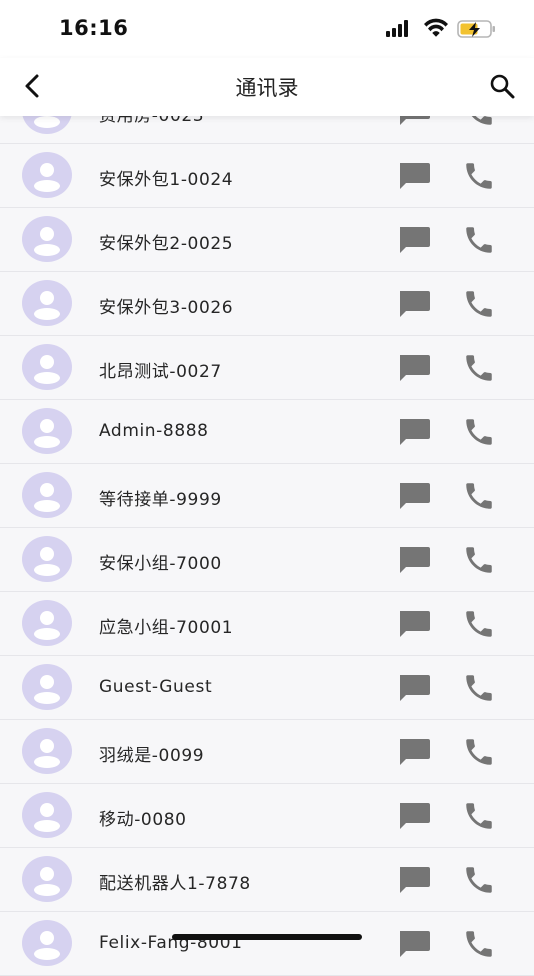  What do you see at coordinates (267, 880) in the screenshot?
I see `contact-row: 配送机器人1-7878` at bounding box center [267, 880].